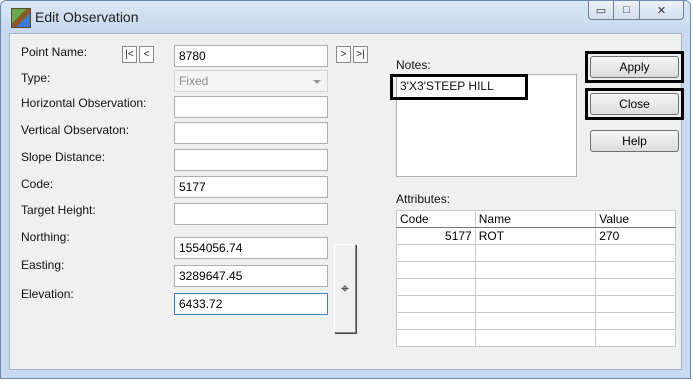 The height and width of the screenshot is (381, 693). What do you see at coordinates (251, 81) in the screenshot?
I see `type-dropdown: Fixed` at bounding box center [251, 81].